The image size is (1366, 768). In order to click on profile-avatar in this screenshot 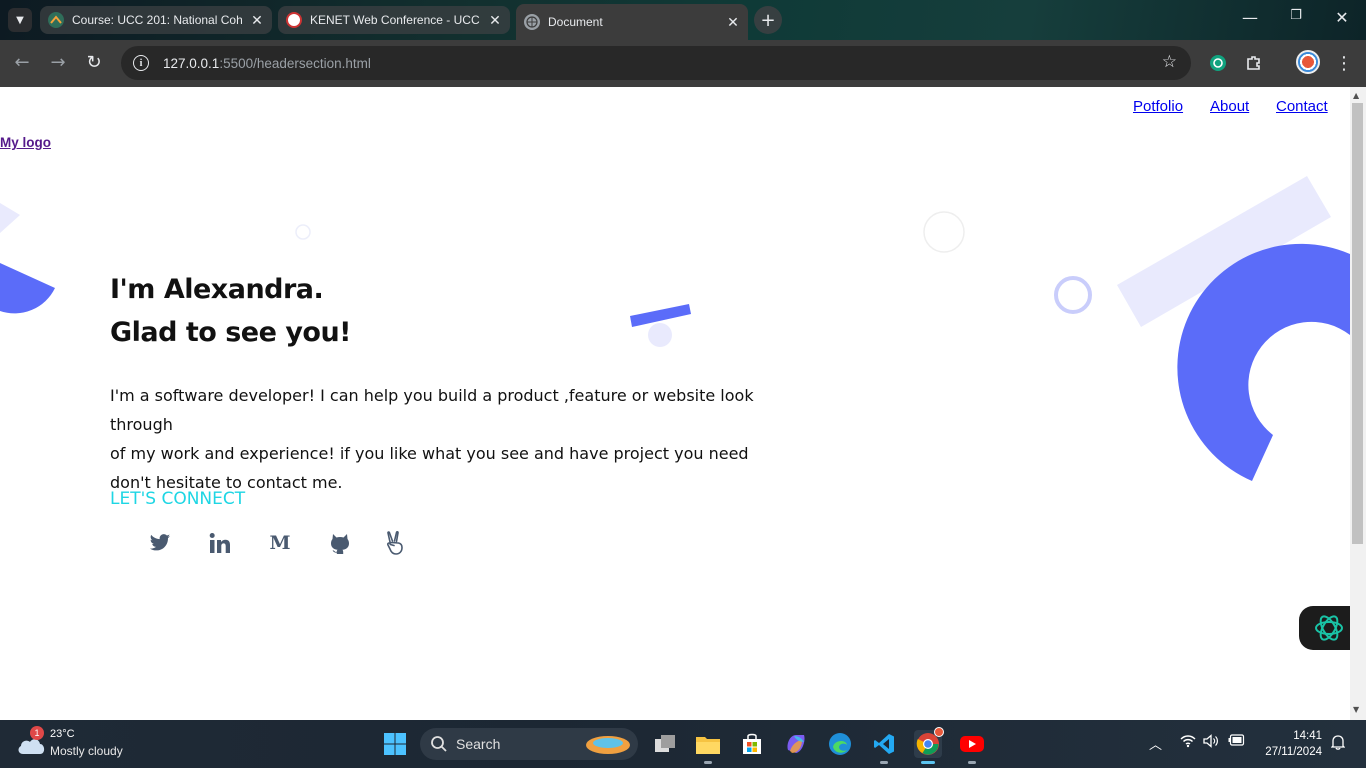, I will do `click(1308, 62)`.